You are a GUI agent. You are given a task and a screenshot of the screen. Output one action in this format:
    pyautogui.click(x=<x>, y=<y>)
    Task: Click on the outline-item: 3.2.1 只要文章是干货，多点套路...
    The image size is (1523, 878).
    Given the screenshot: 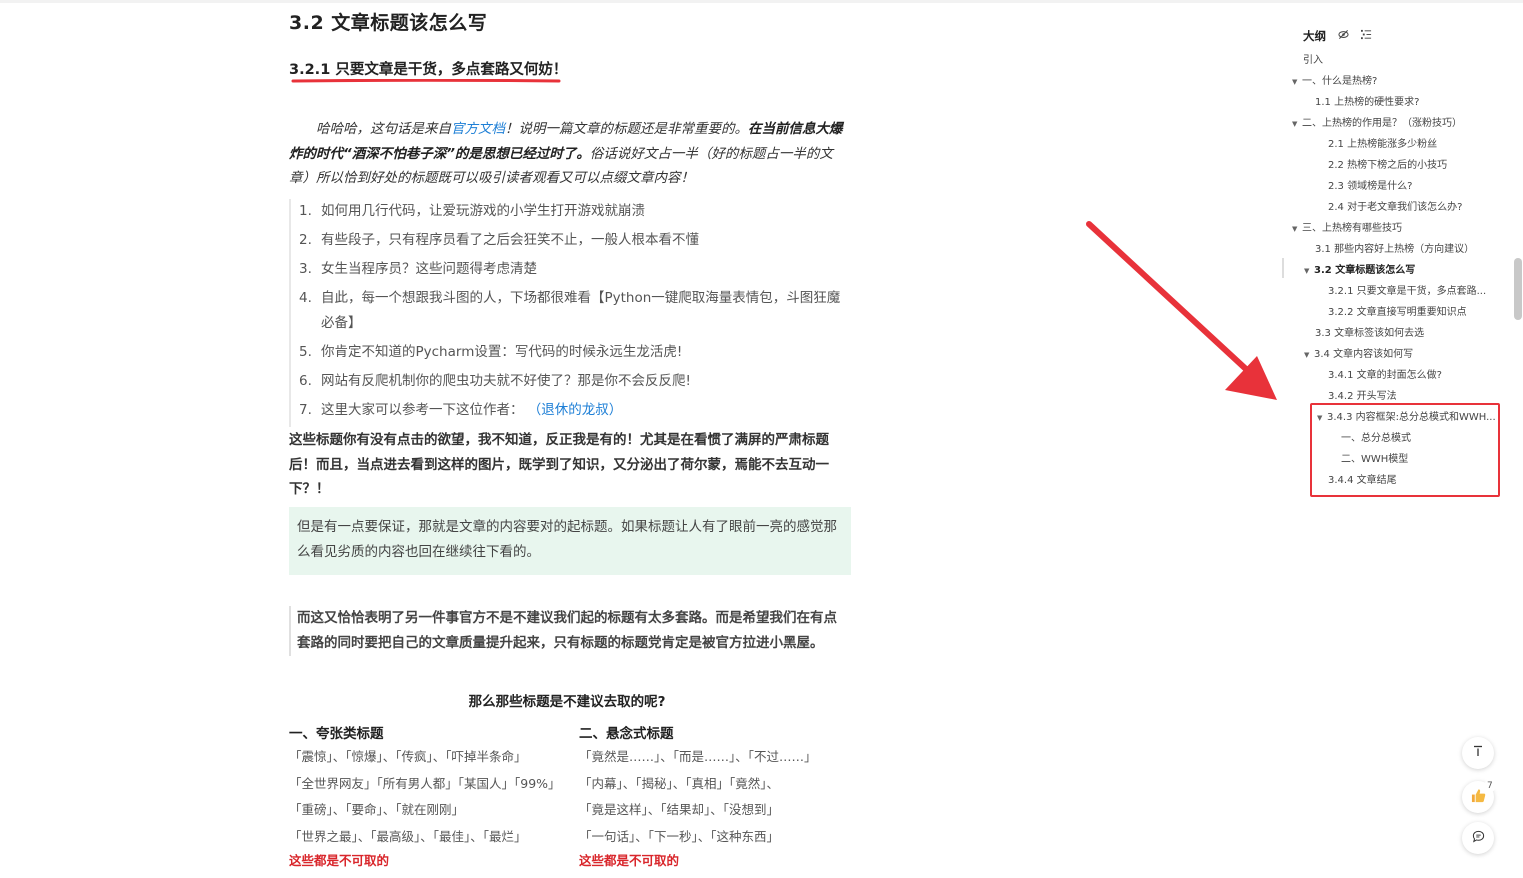 What is the action you would take?
    pyautogui.click(x=1407, y=292)
    